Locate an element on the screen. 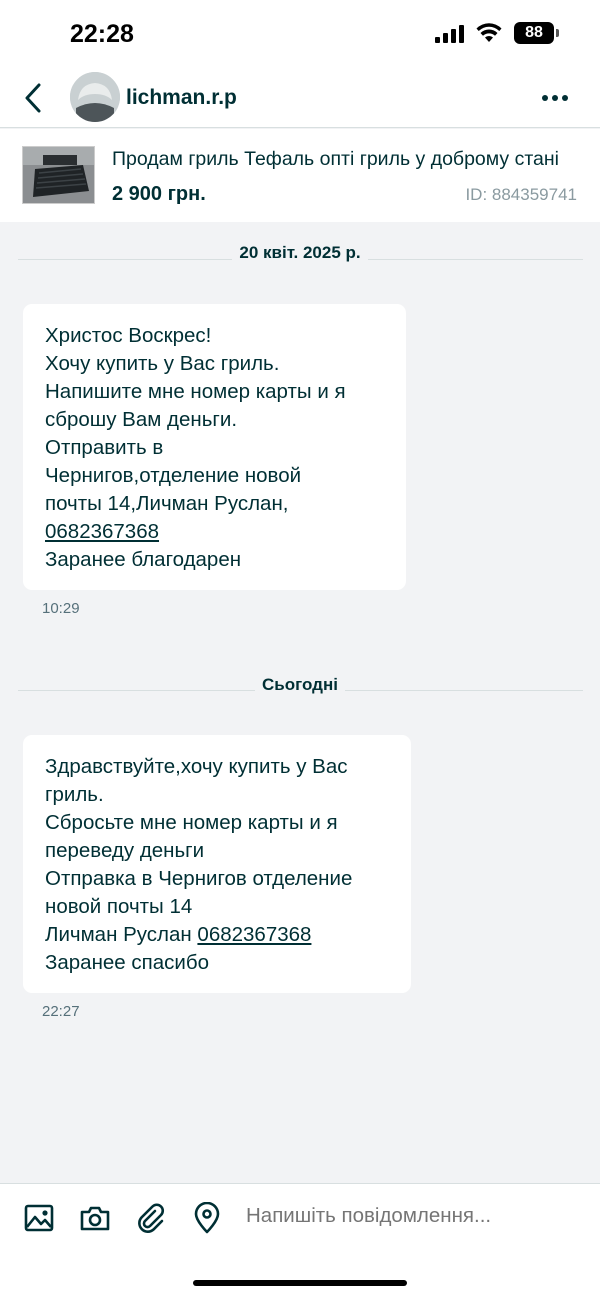  message-time: 22:27 is located at coordinates (61, 1011).